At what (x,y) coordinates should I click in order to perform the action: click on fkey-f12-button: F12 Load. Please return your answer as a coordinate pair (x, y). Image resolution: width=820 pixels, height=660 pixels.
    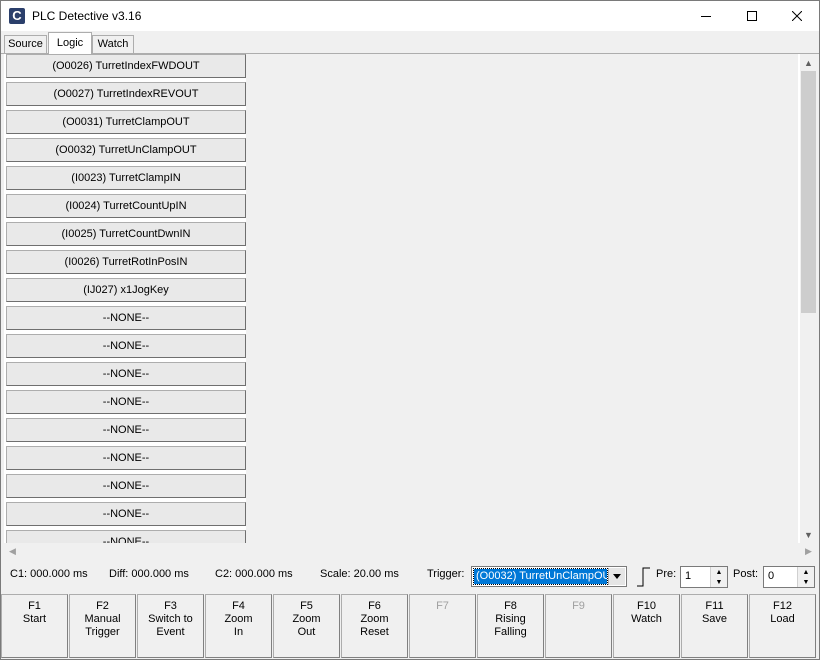
    Looking at the image, I should click on (782, 626).